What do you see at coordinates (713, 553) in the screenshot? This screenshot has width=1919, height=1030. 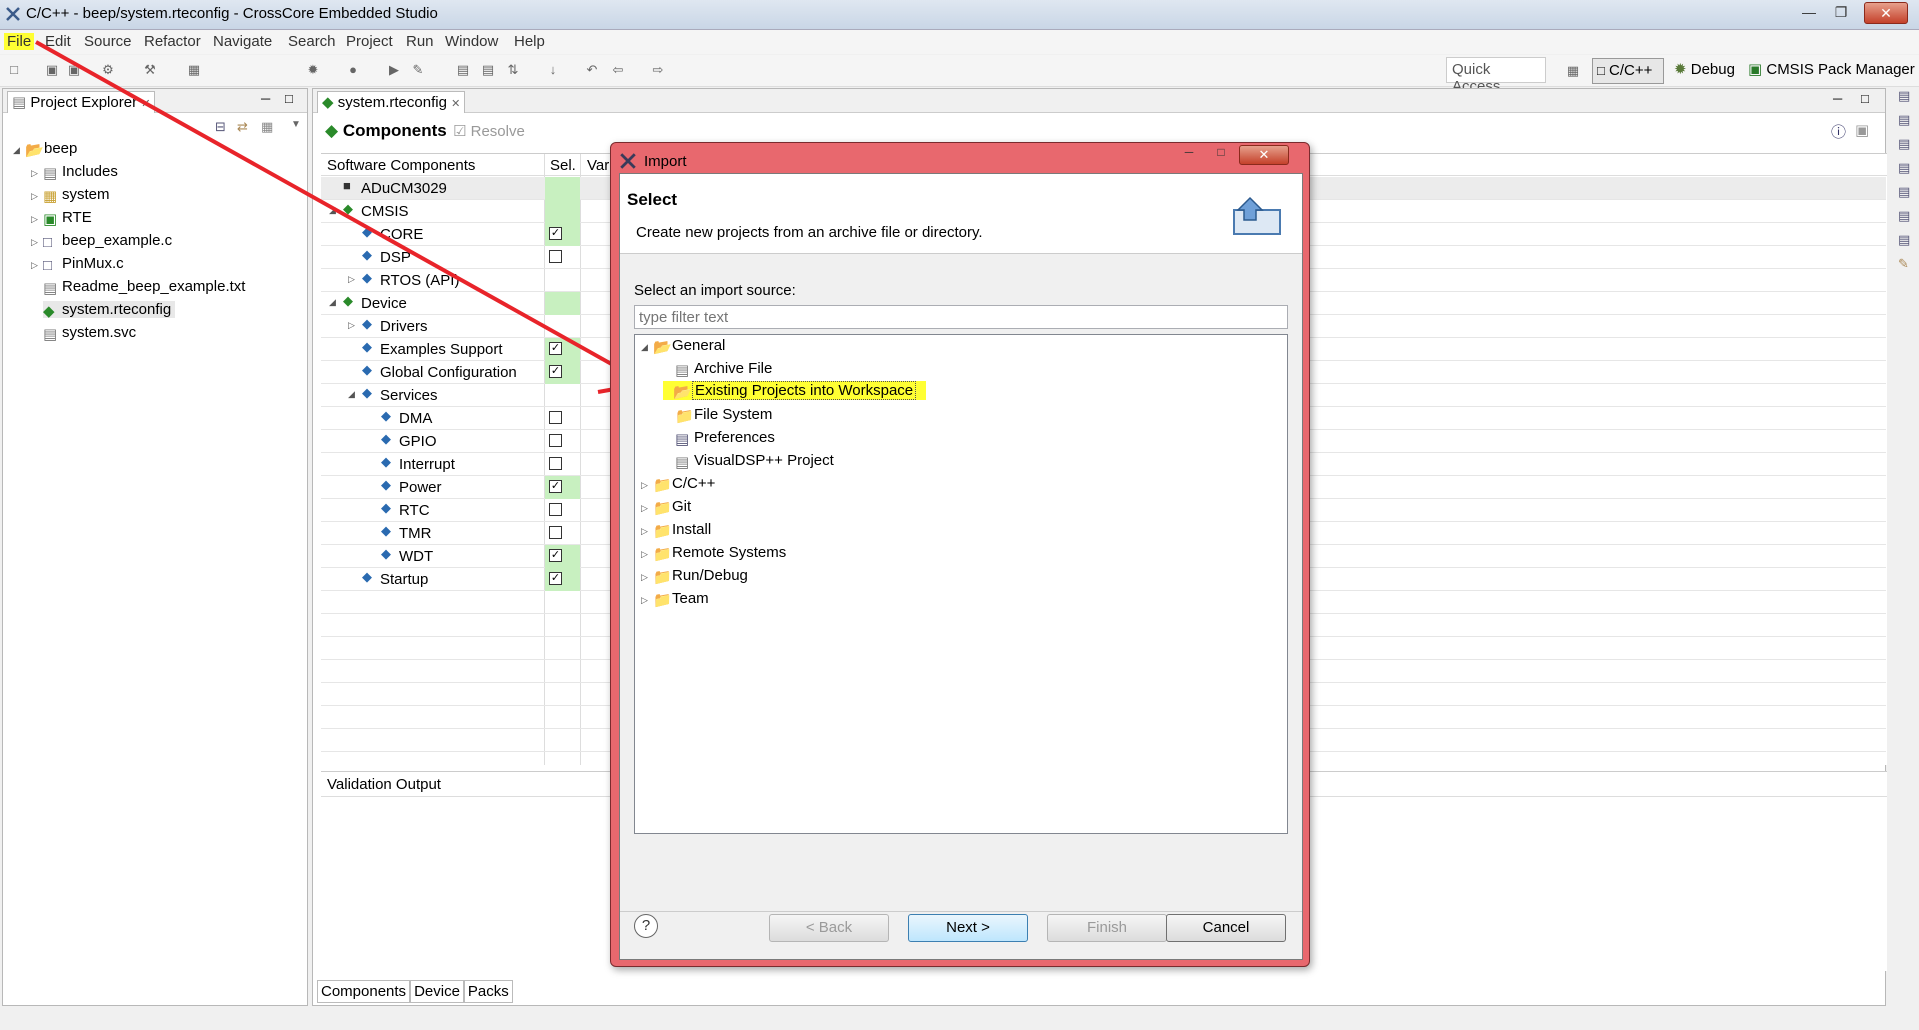 I see `tree-item-remote-systems: ▷ 📁Remote Systems` at bounding box center [713, 553].